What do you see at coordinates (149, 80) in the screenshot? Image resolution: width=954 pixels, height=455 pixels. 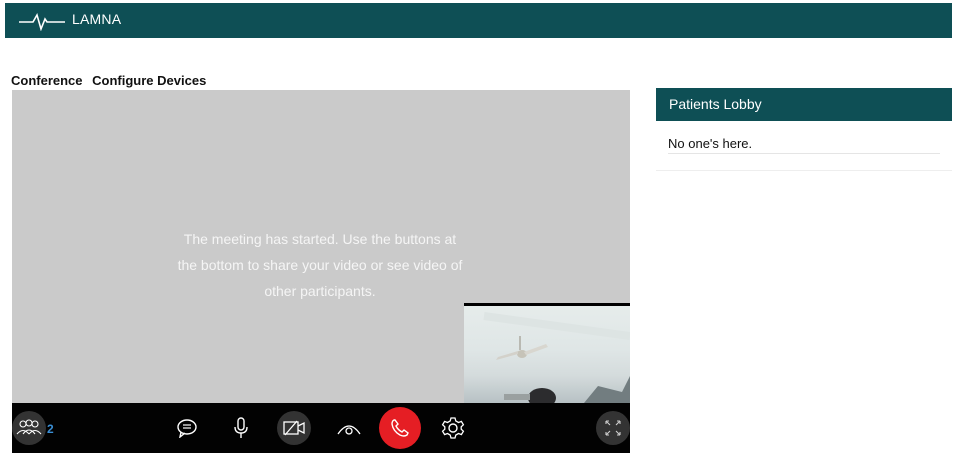 I see `tab-configure-devices: Configure Devices` at bounding box center [149, 80].